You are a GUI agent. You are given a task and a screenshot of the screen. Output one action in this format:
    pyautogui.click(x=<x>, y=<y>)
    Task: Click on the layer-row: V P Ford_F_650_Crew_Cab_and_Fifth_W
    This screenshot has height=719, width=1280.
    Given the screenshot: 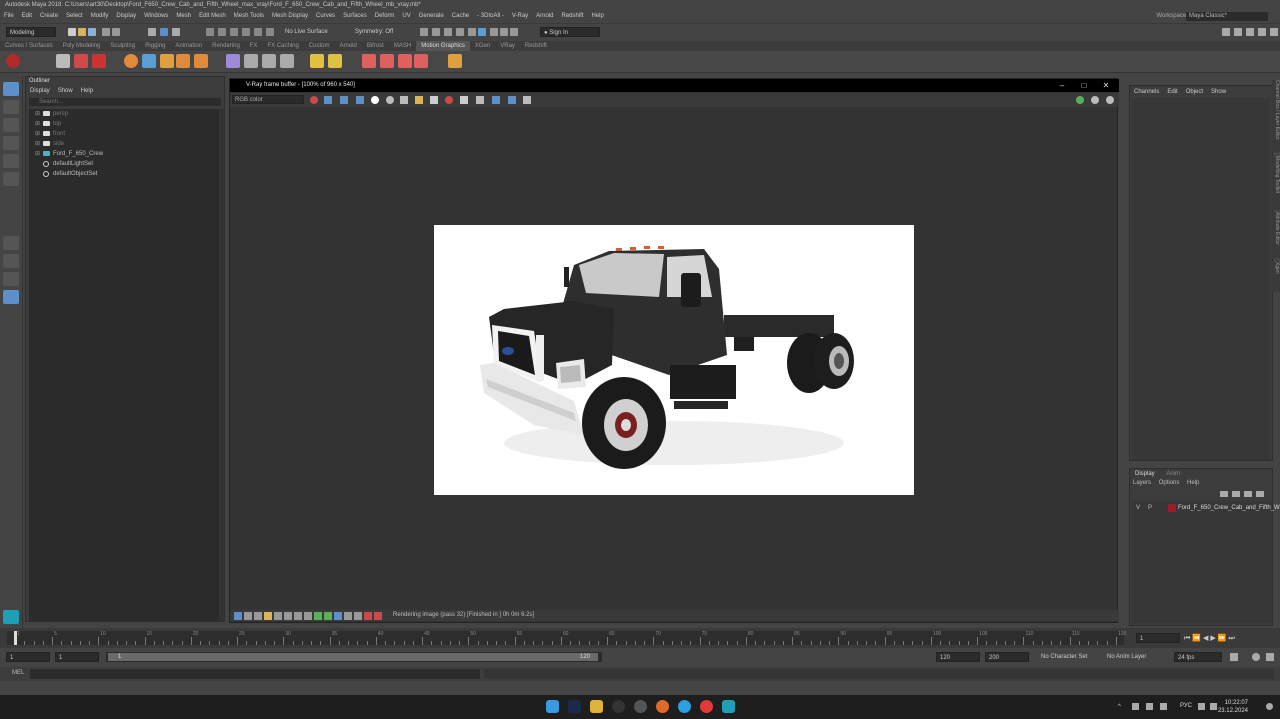 What is the action you would take?
    pyautogui.click(x=1206, y=508)
    